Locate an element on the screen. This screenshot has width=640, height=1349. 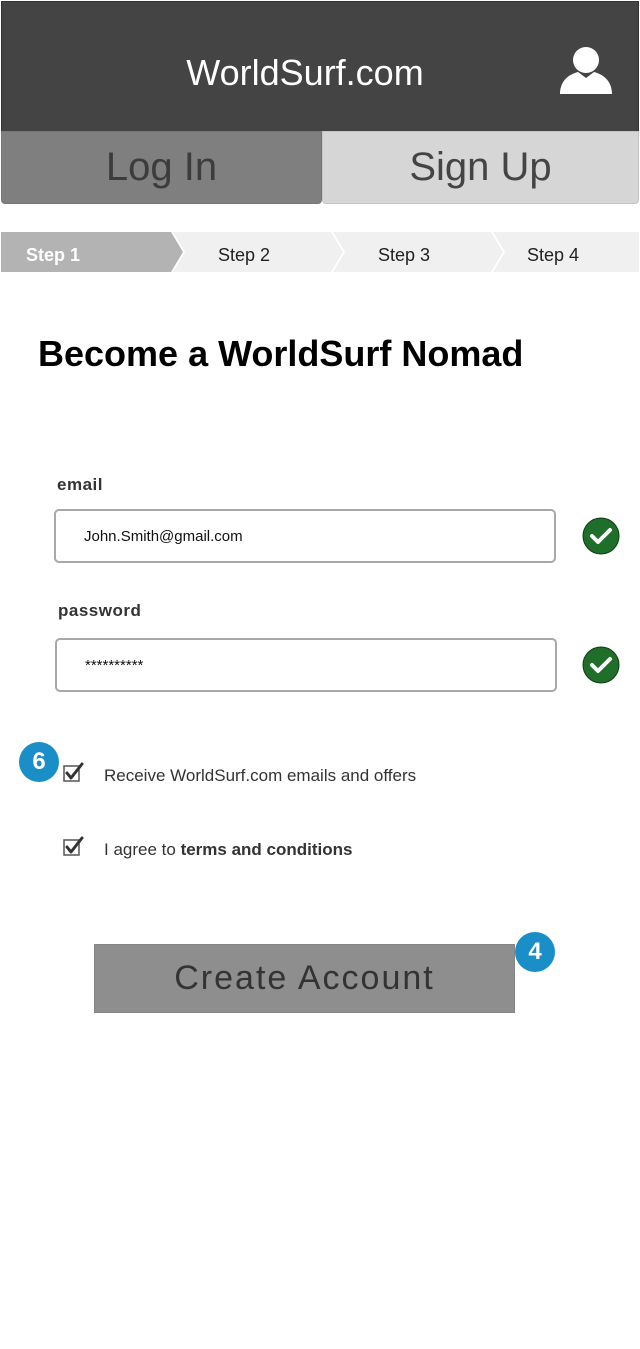
step-progress: Step 1 Step 2 Step 3 Step 4 is located at coordinates (320, 252).